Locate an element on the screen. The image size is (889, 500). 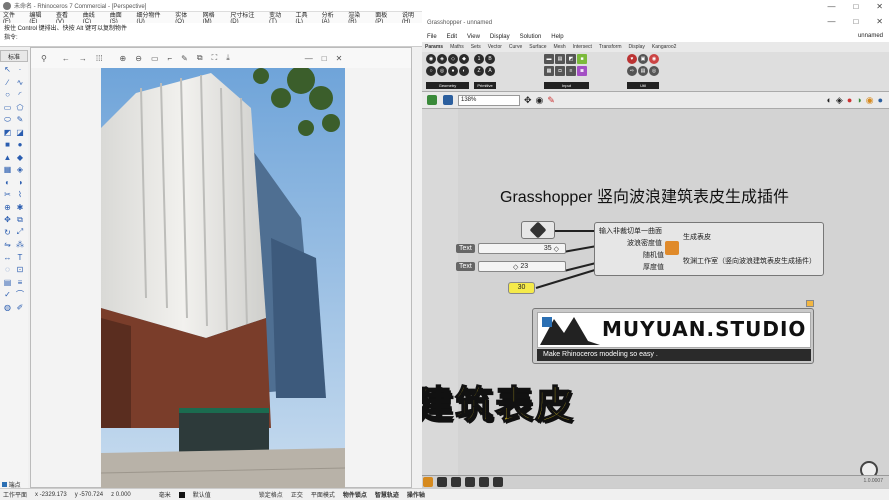
text-icon: T is located at coordinates (20, 257).